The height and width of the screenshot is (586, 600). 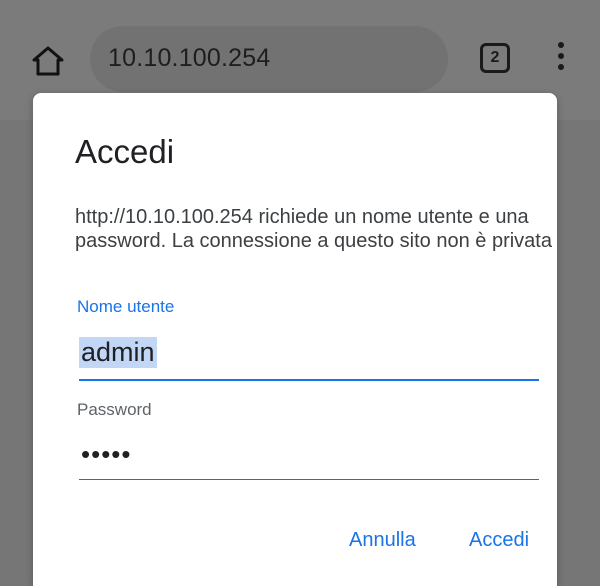 I want to click on dialog-title: Accedi, so click(x=125, y=151).